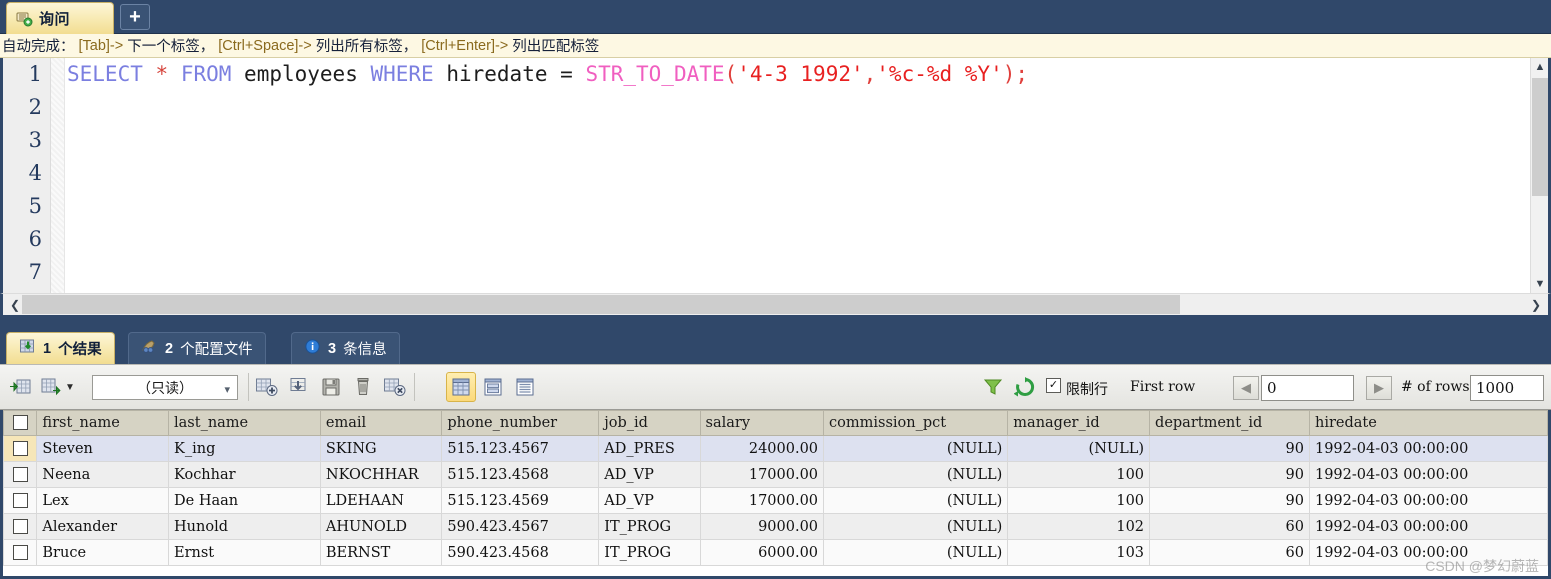 This screenshot has height=579, width=1551. What do you see at coordinates (244, 552) in the screenshot?
I see `cell-last_name: Ernst` at bounding box center [244, 552].